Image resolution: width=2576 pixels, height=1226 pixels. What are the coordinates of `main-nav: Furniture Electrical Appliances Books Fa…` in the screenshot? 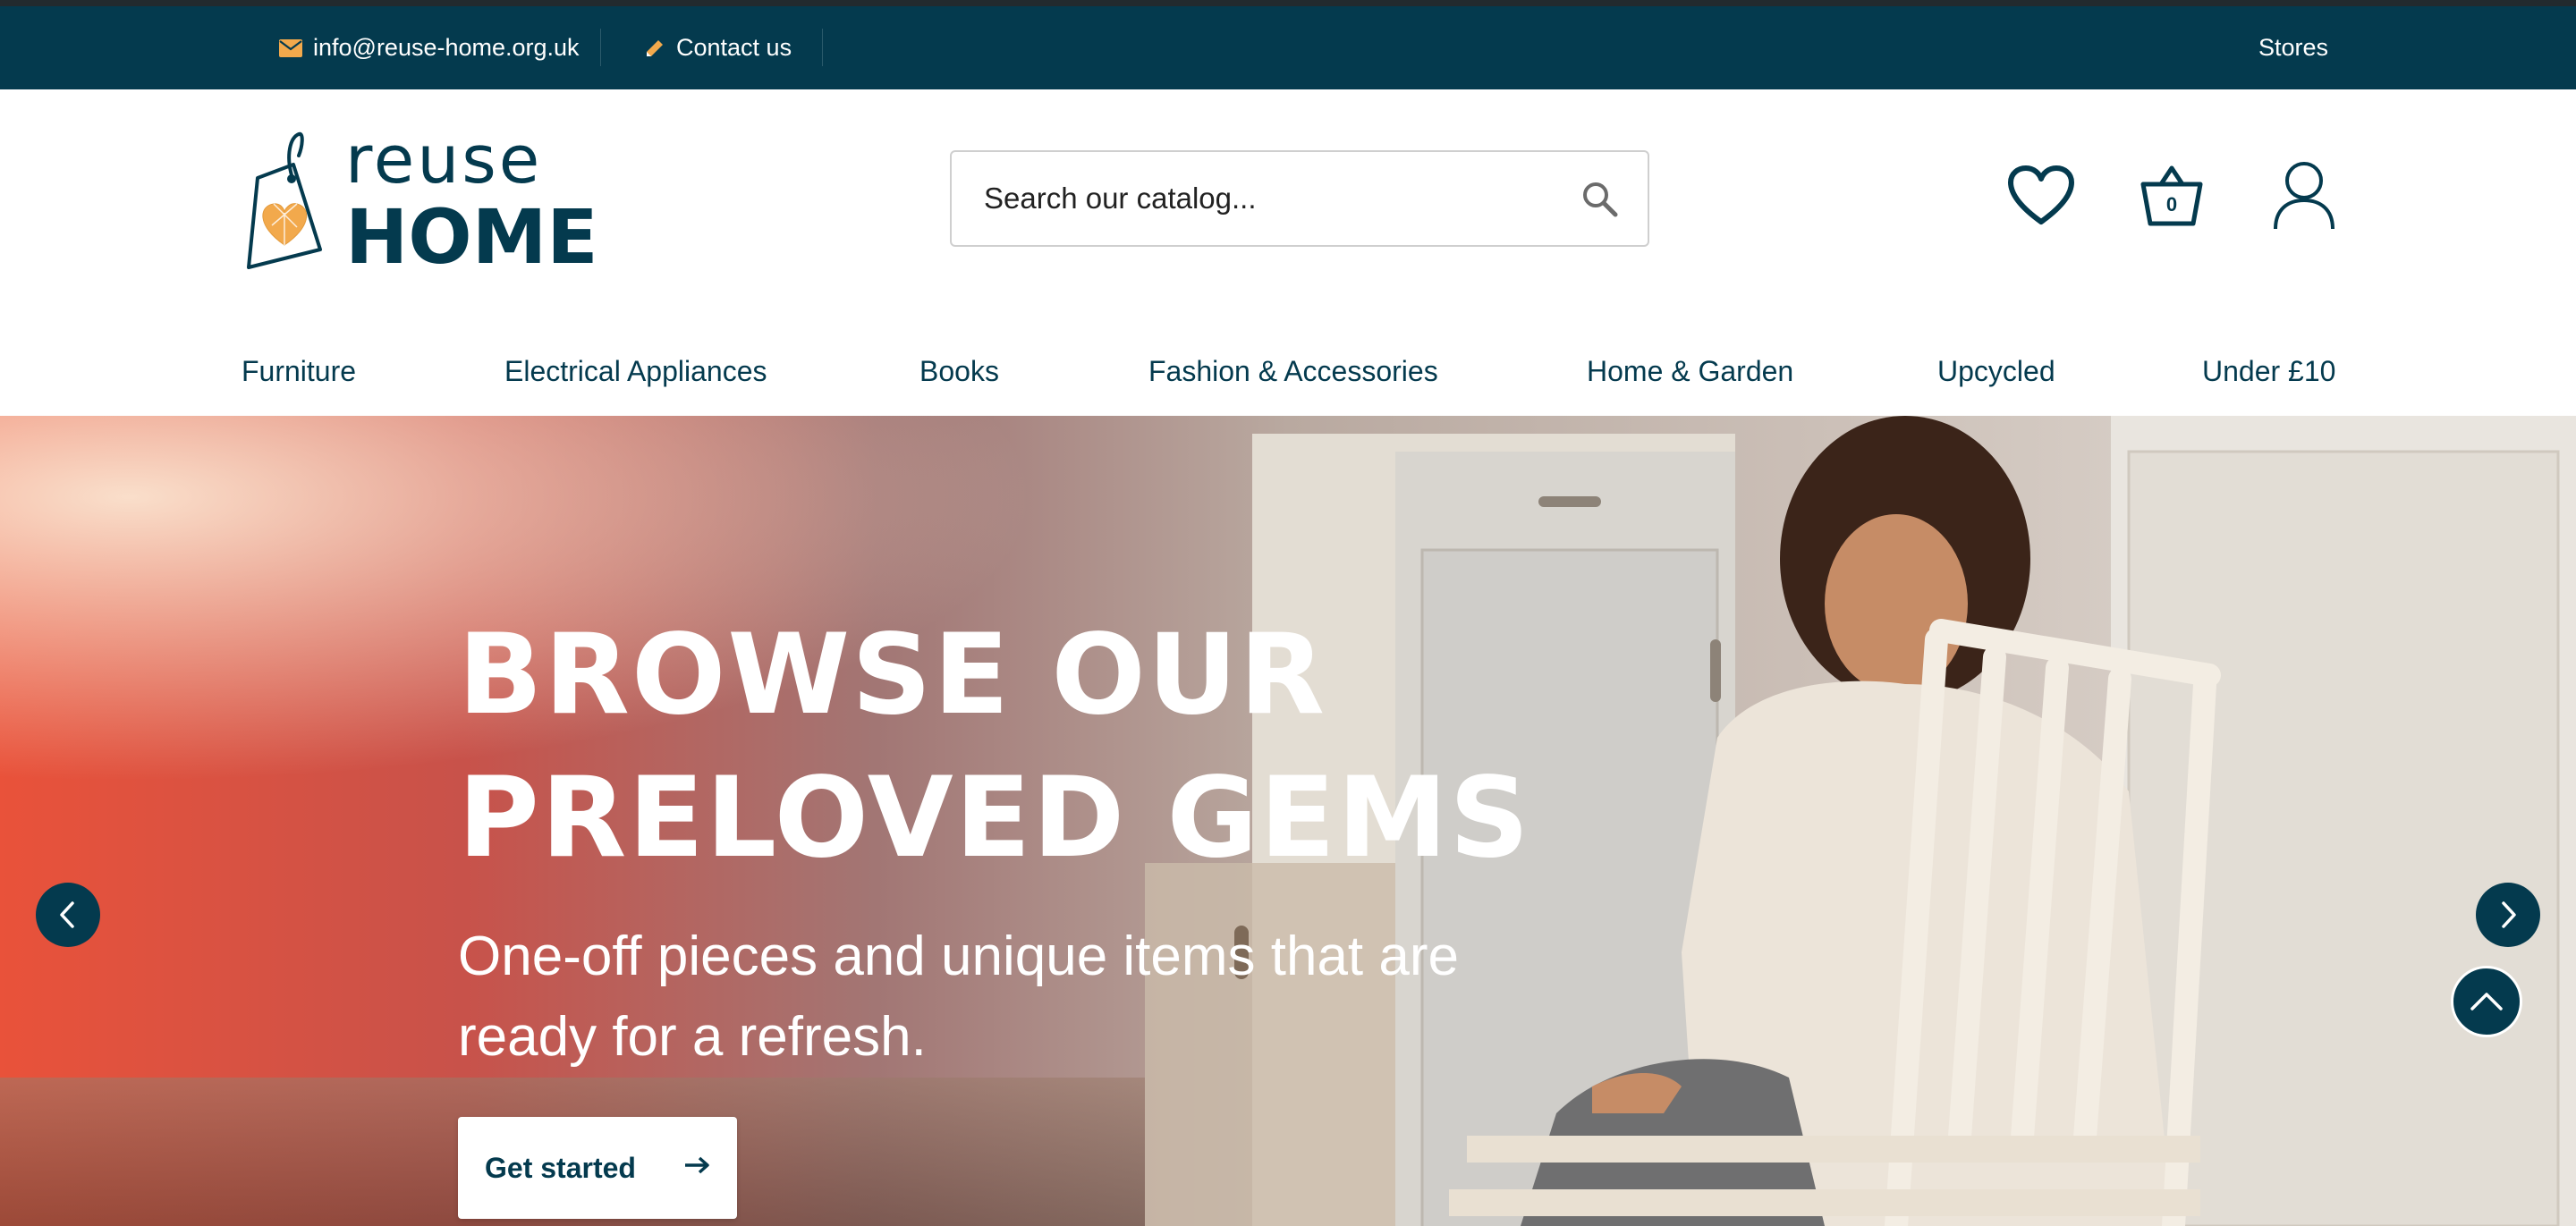 It's located at (1288, 371).